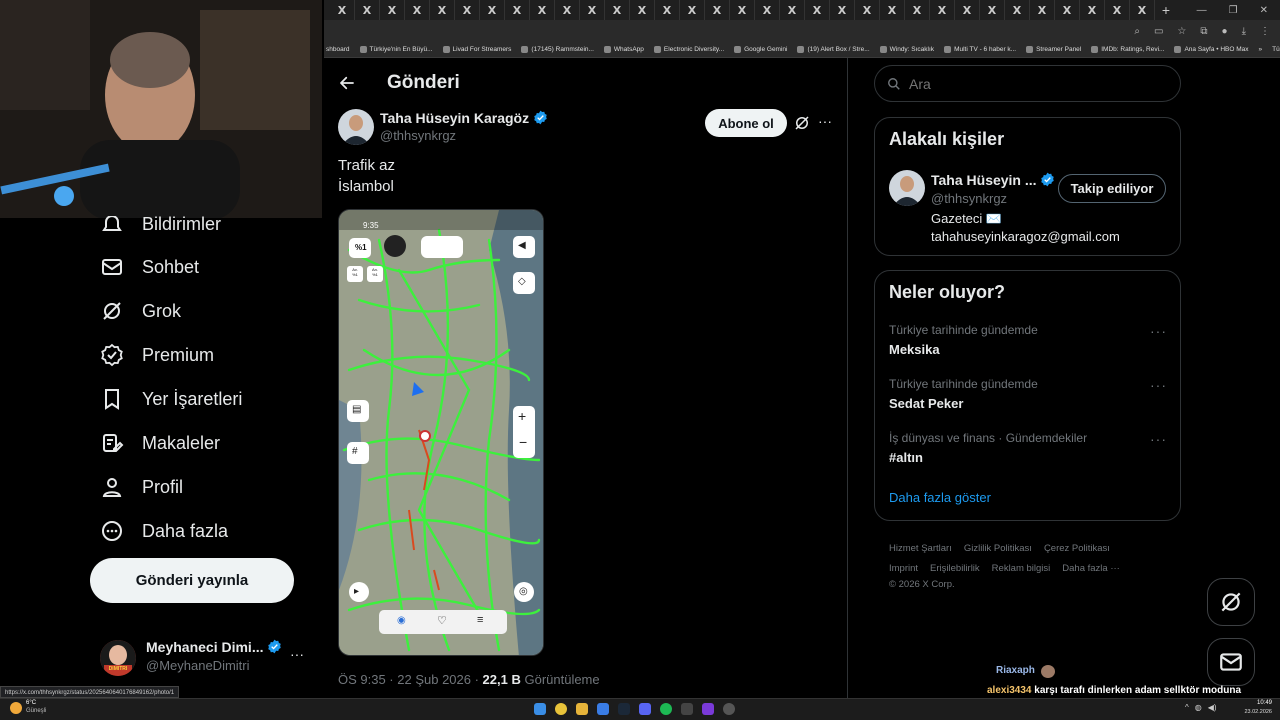  Describe the element at coordinates (540, 709) in the screenshot. I see `windows-start-icon` at that location.